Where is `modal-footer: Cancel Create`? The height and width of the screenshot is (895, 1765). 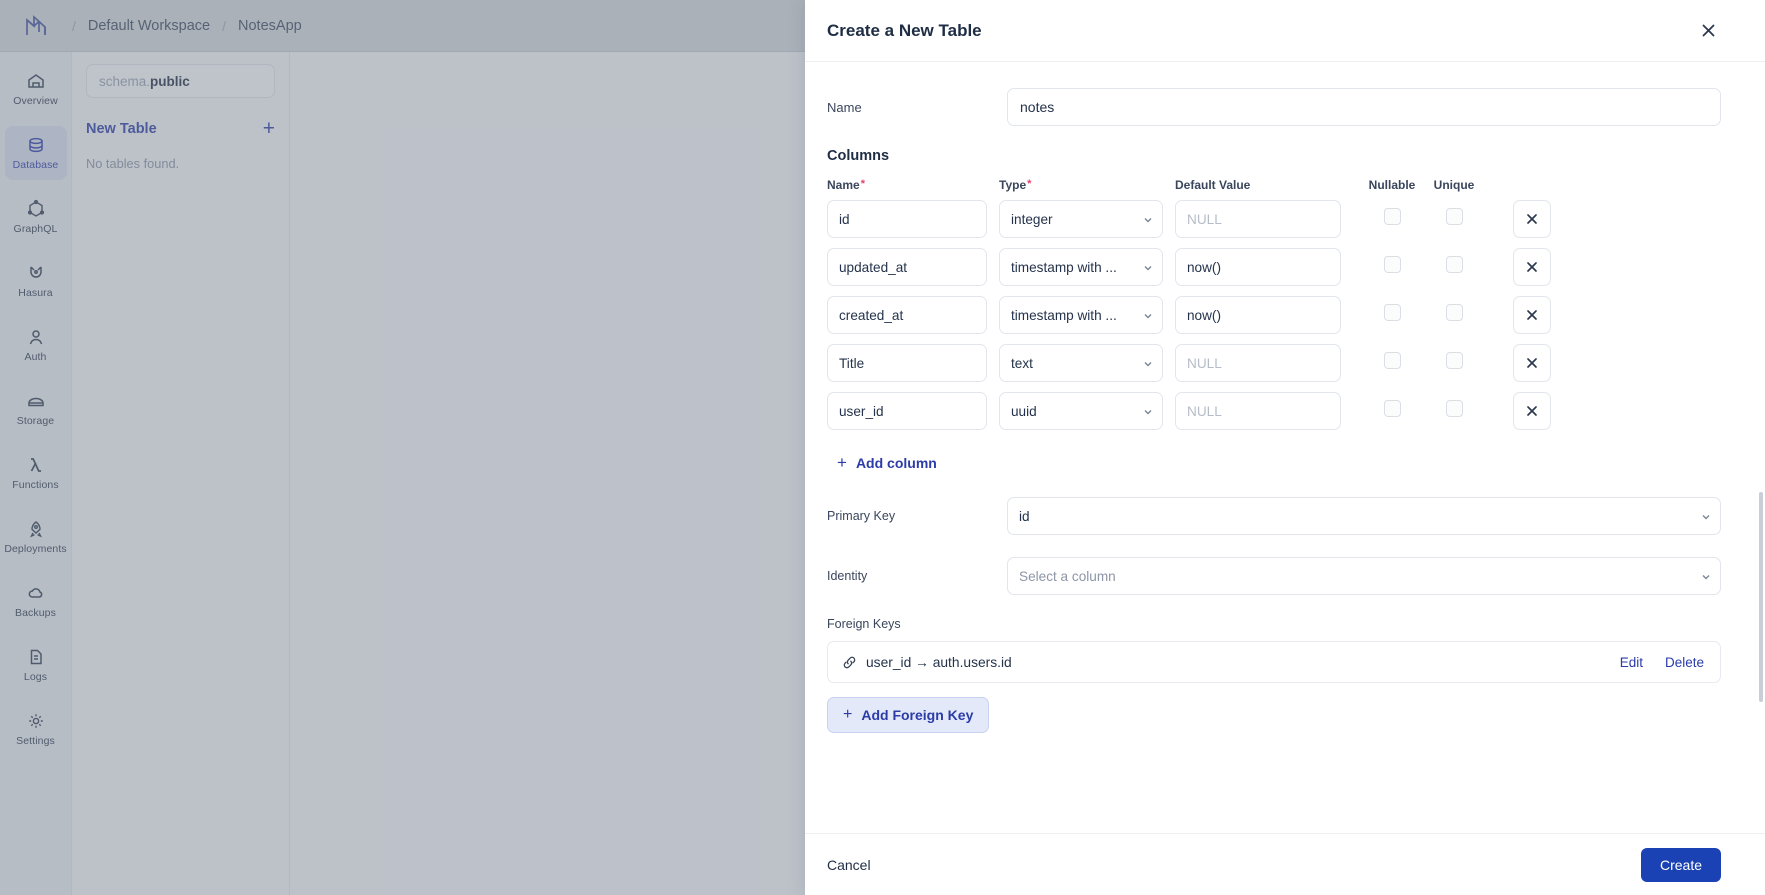 modal-footer: Cancel Create is located at coordinates (1285, 864).